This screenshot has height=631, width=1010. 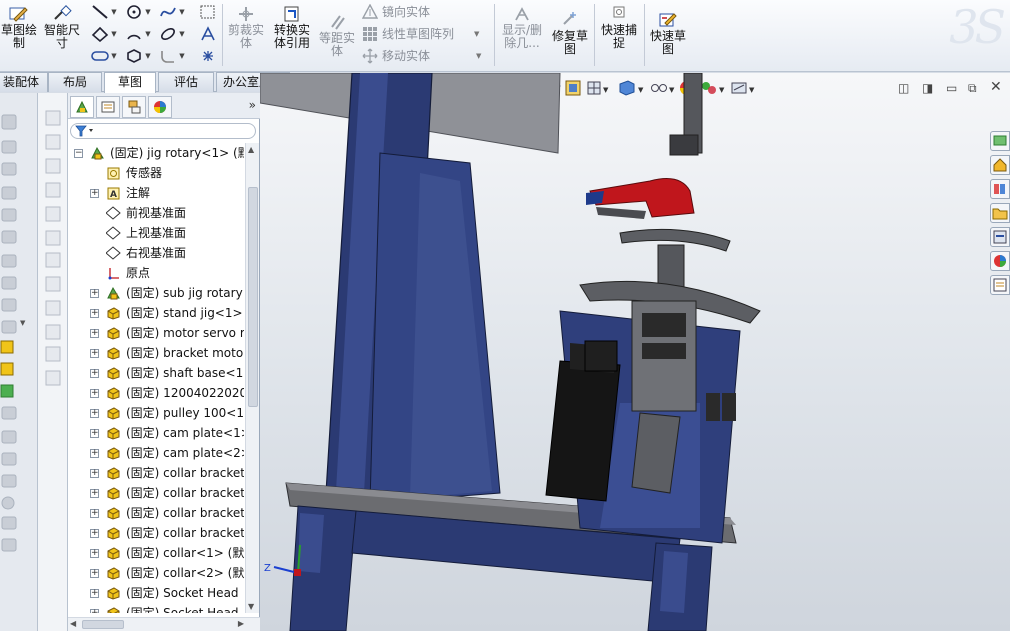 I want to click on tree-item: 右视基准面, so click(x=156, y=253).